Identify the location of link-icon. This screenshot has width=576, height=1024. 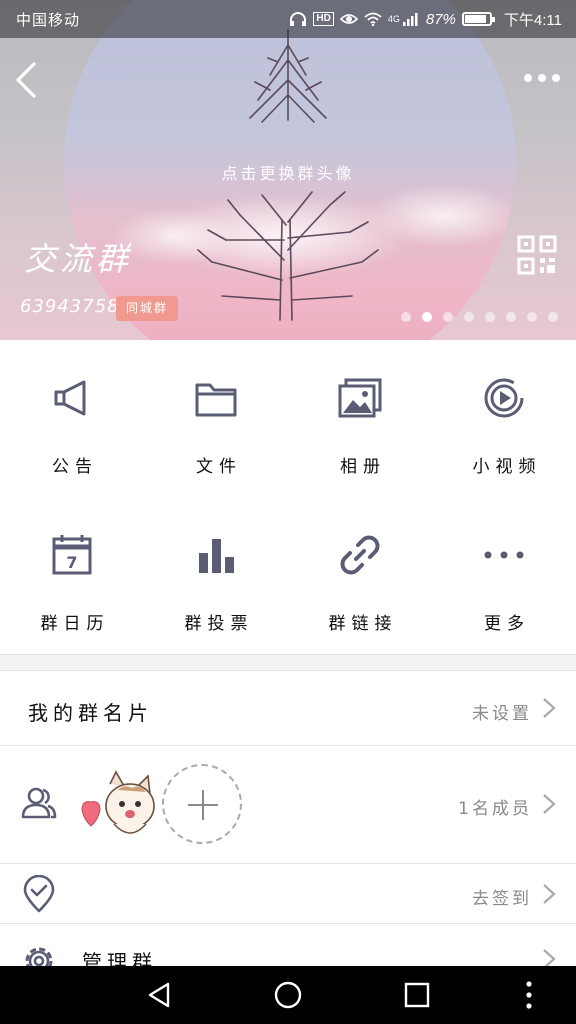
(360, 555).